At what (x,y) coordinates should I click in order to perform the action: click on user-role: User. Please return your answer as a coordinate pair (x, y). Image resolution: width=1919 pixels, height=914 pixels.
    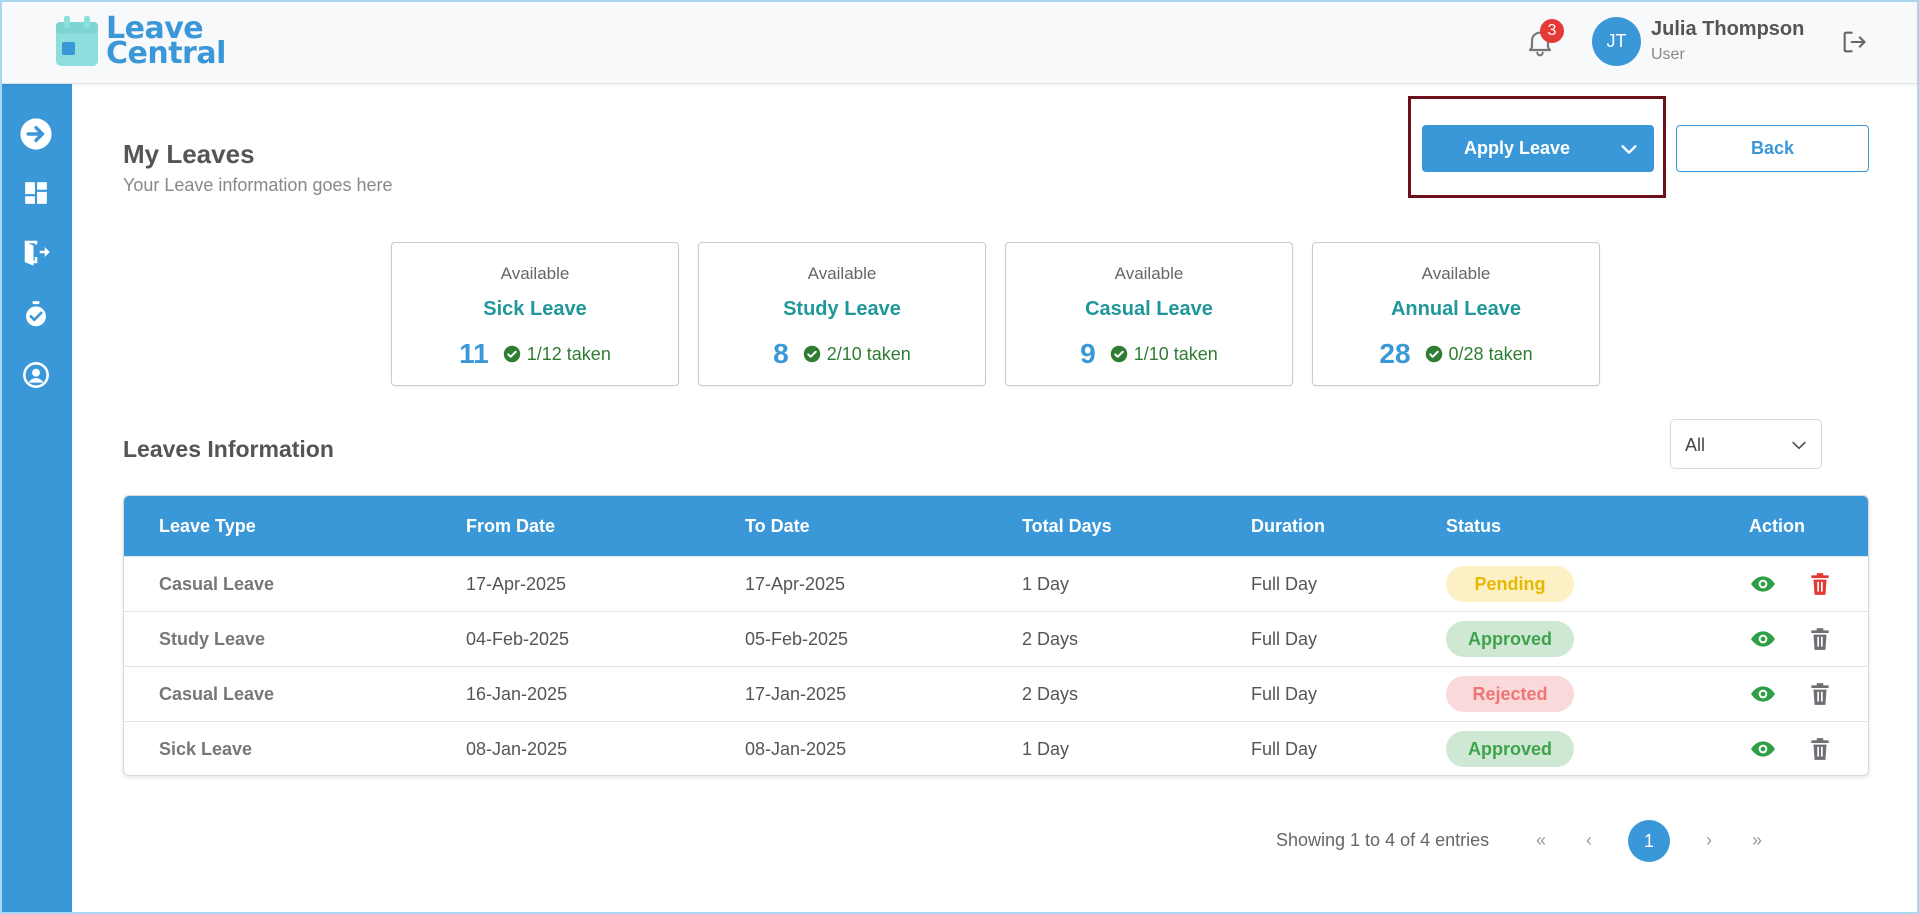
    Looking at the image, I should click on (1668, 54).